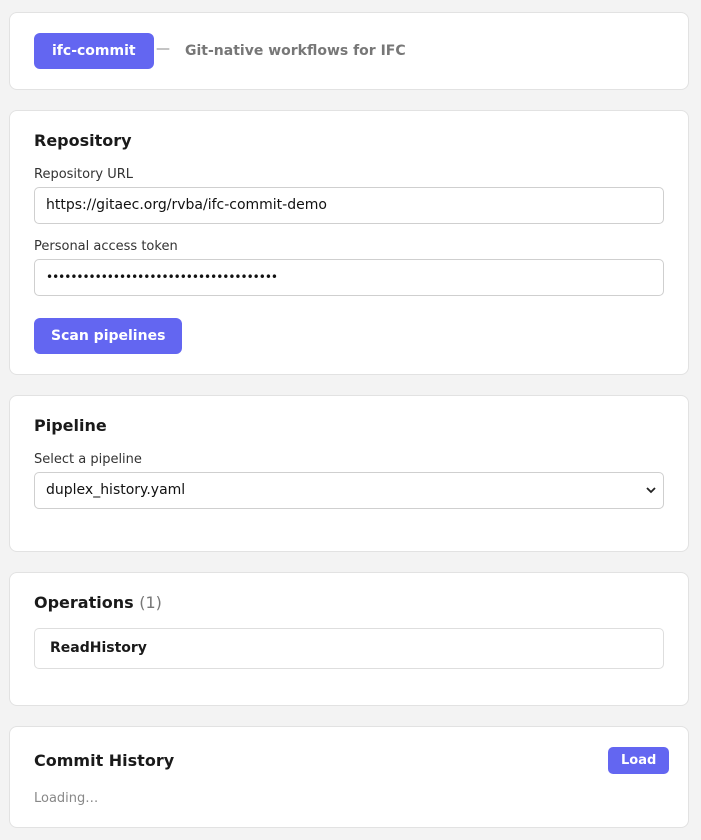 The height and width of the screenshot is (840, 701). What do you see at coordinates (349, 648) in the screenshot?
I see `operation-item: ReadHistory` at bounding box center [349, 648].